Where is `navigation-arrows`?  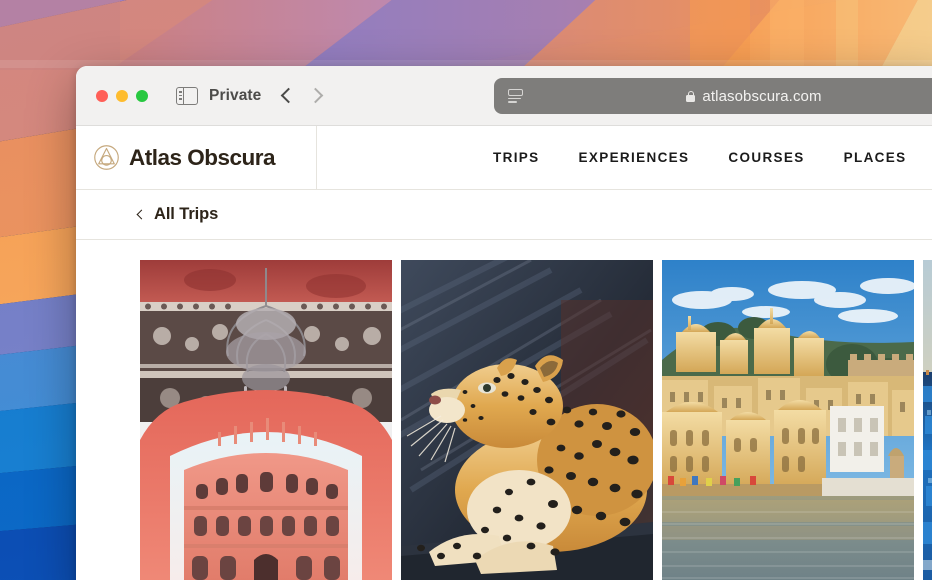
navigation-arrows is located at coordinates (302, 95).